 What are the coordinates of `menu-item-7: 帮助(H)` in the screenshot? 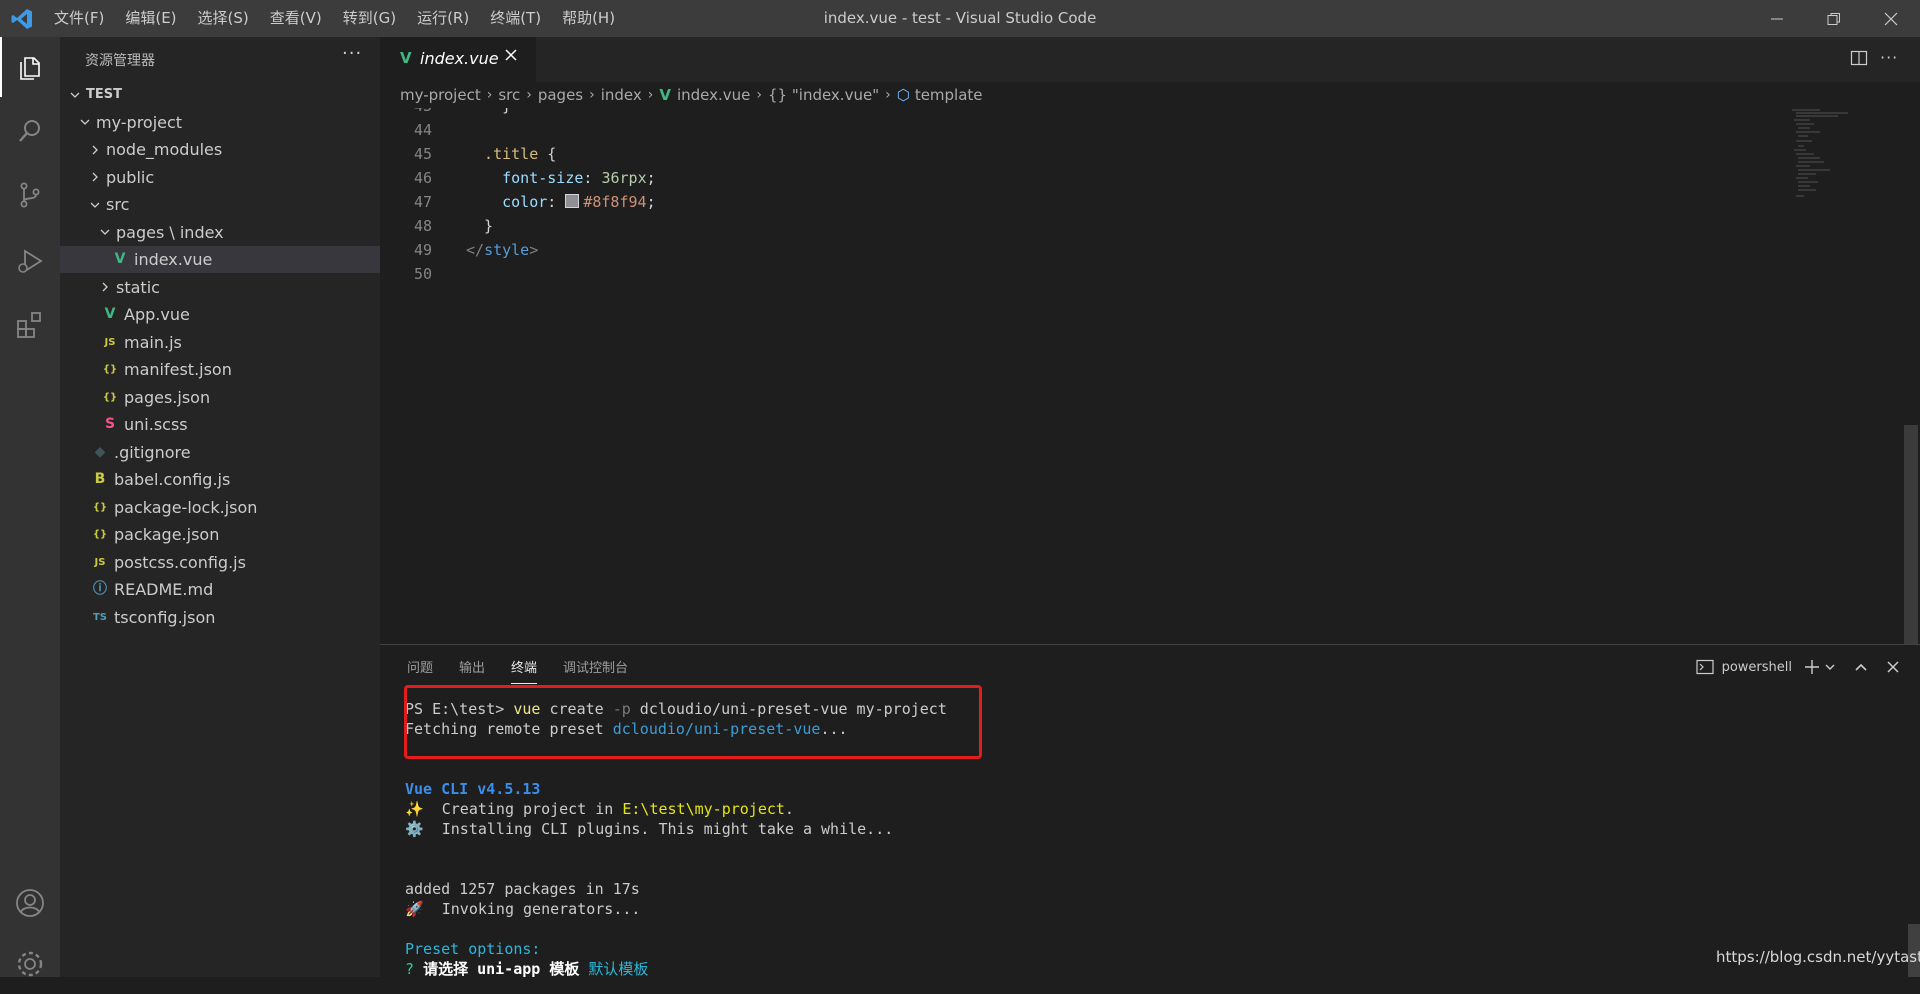 It's located at (589, 18).